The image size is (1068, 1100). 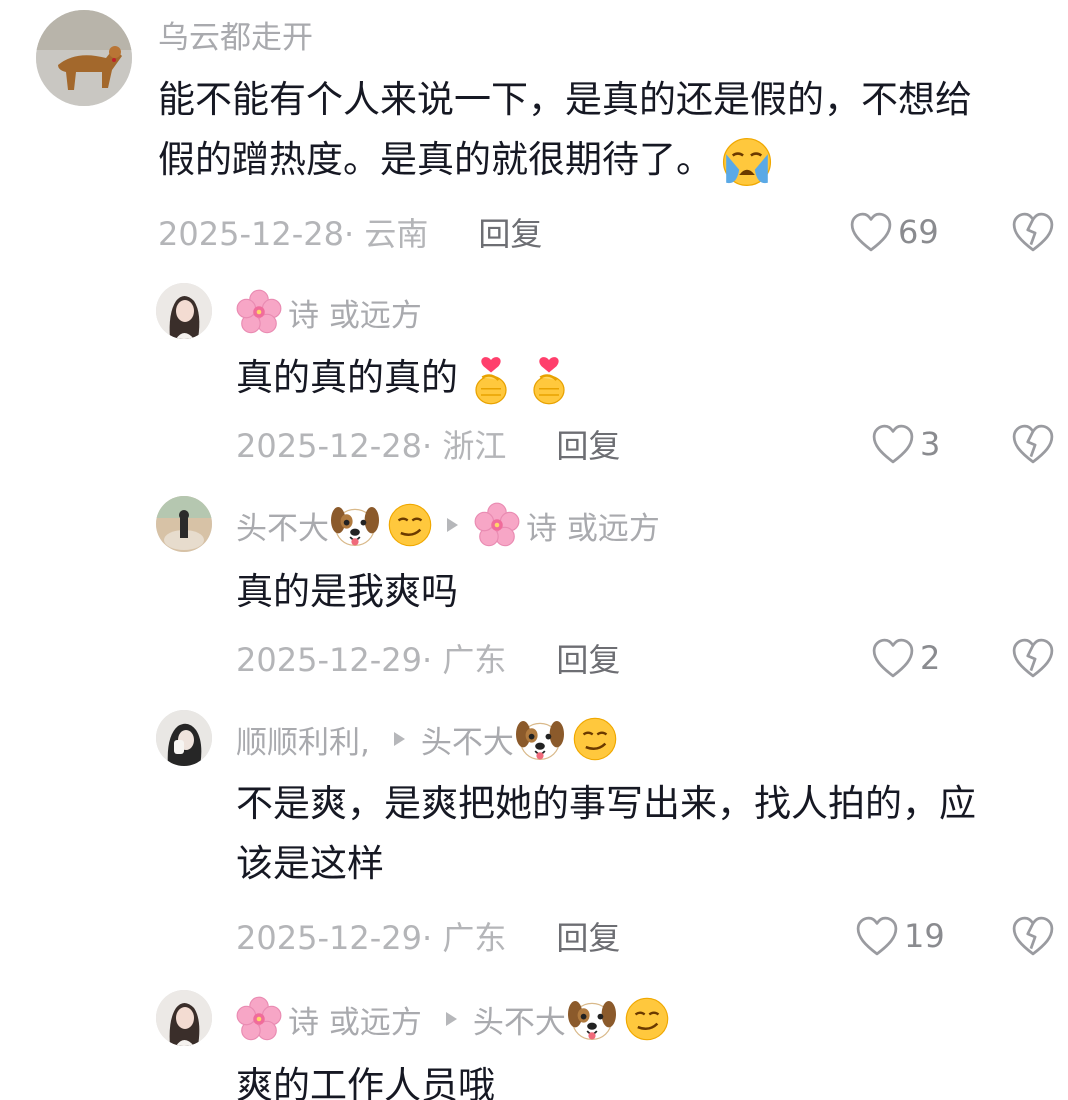 What do you see at coordinates (606, 833) in the screenshot?
I see `comment-text: 不是爽，是爽把她的事写出来，找人拍的，应 该是这样` at bounding box center [606, 833].